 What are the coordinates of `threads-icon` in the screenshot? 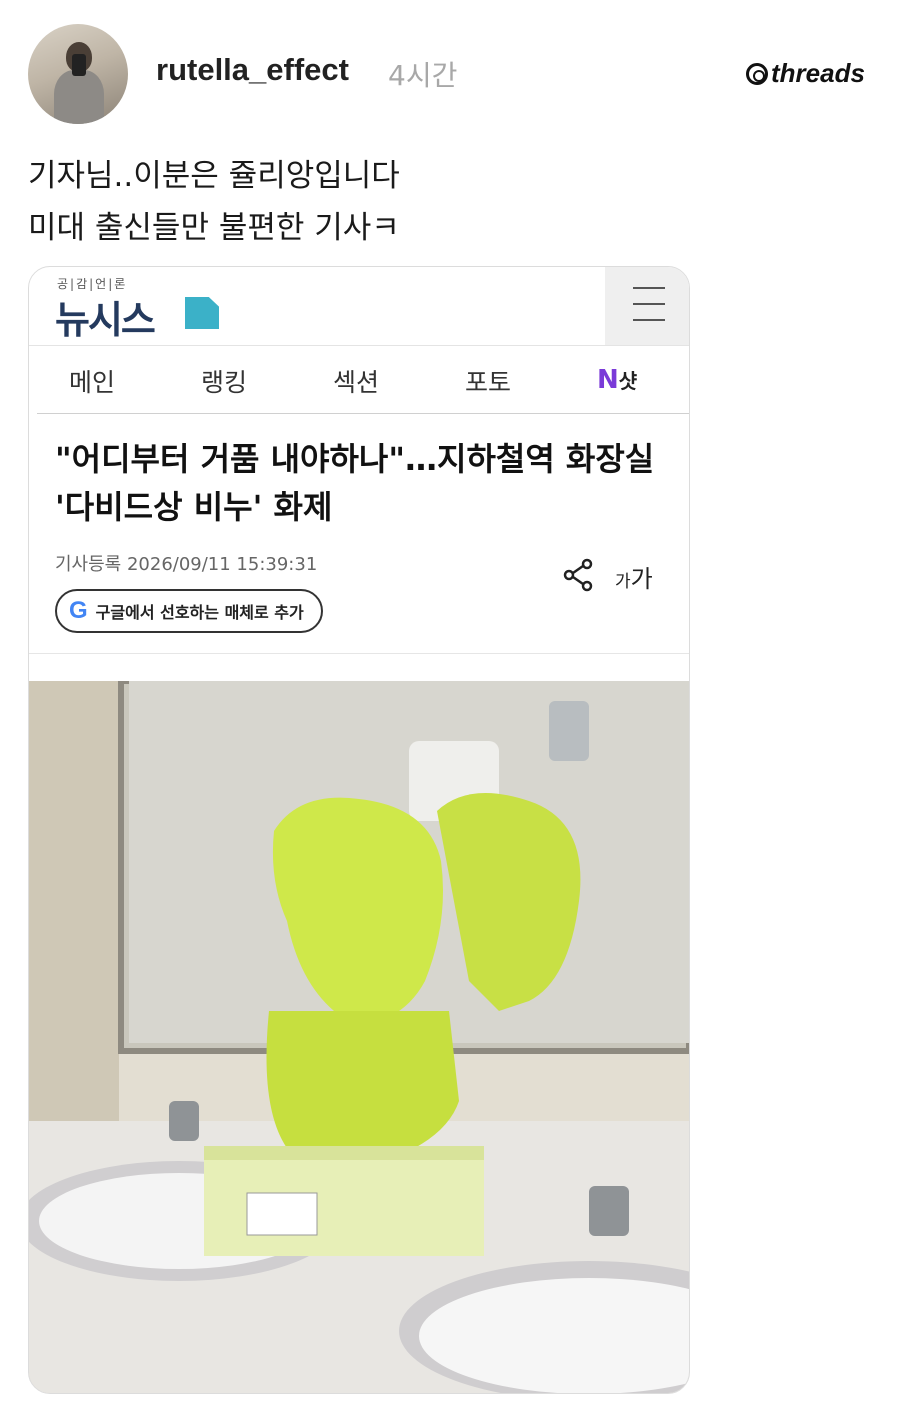 It's located at (757, 73).